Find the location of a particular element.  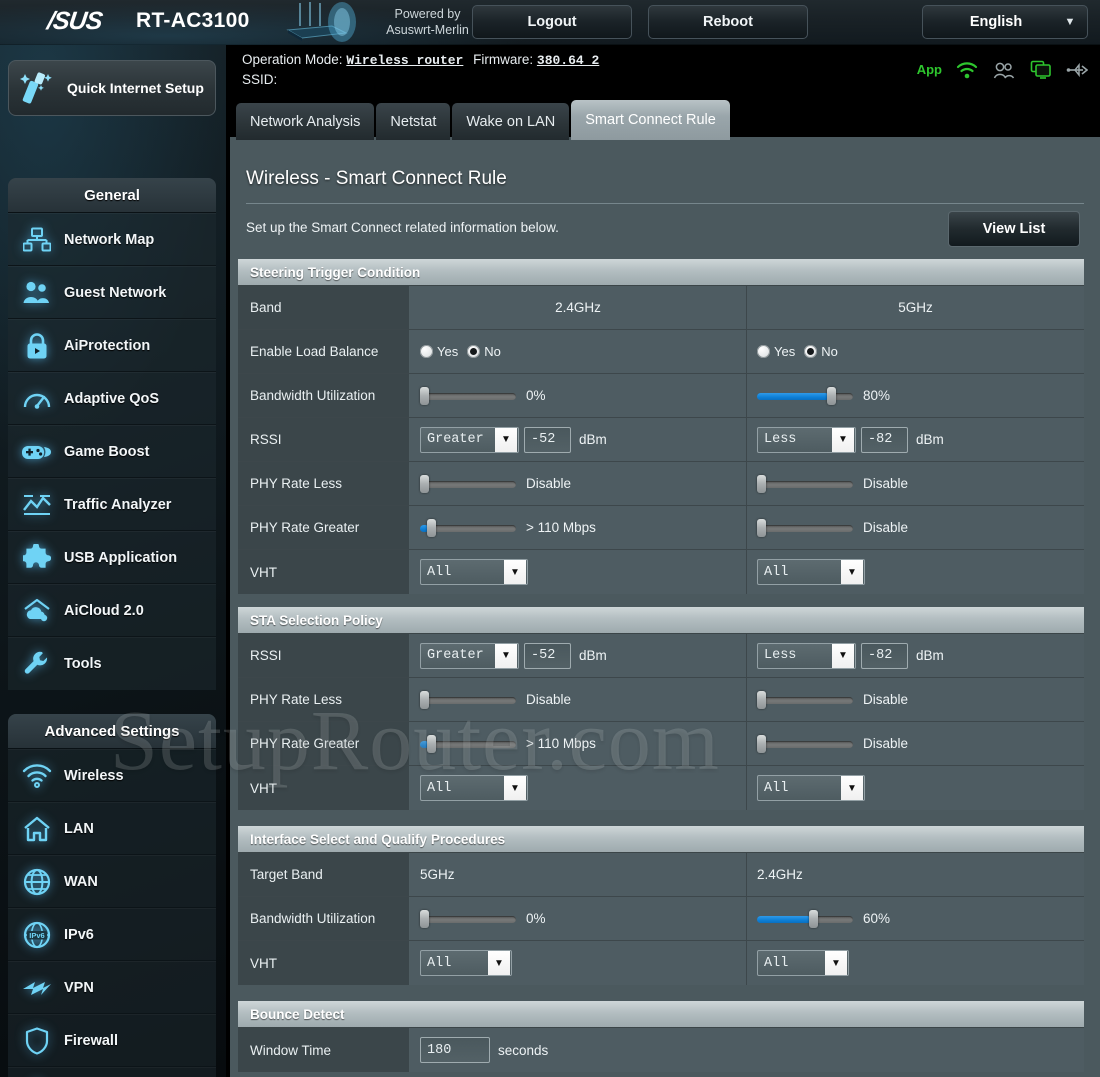

vht-5ghz-select: All ▼ is located at coordinates (811, 572).